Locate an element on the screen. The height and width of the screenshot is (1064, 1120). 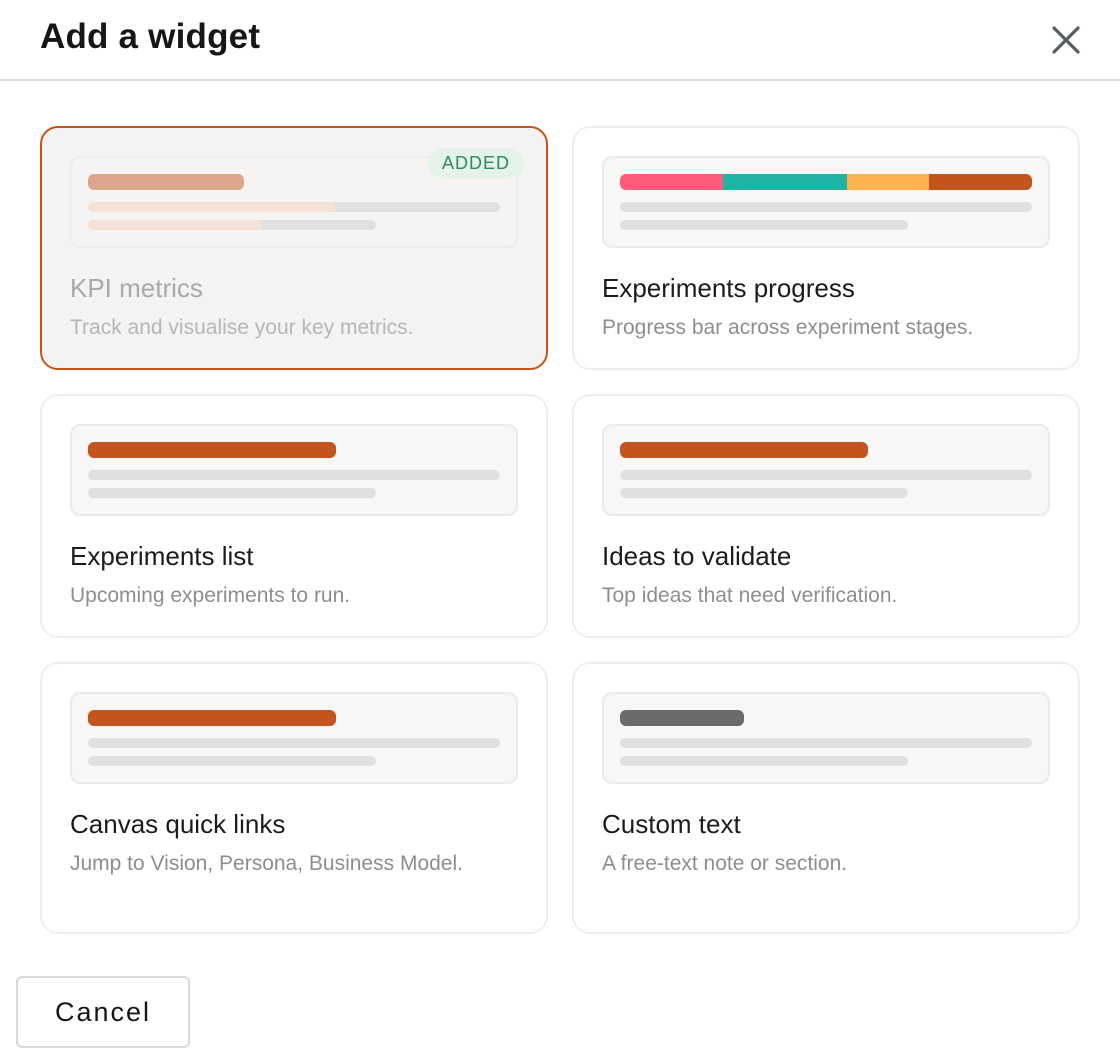
widget-title: Canvas quick links is located at coordinates (178, 824).